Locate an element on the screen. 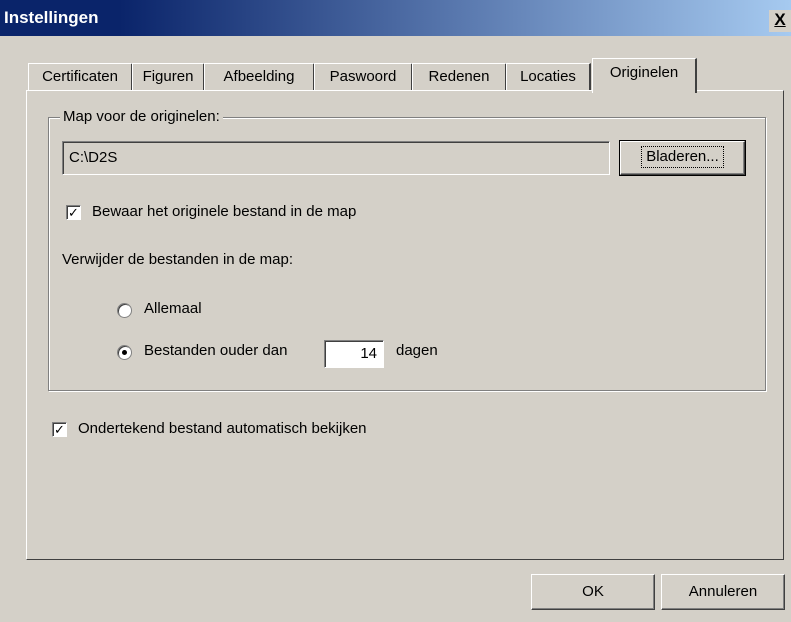  folder-path-field: C:\D2S is located at coordinates (336, 158).